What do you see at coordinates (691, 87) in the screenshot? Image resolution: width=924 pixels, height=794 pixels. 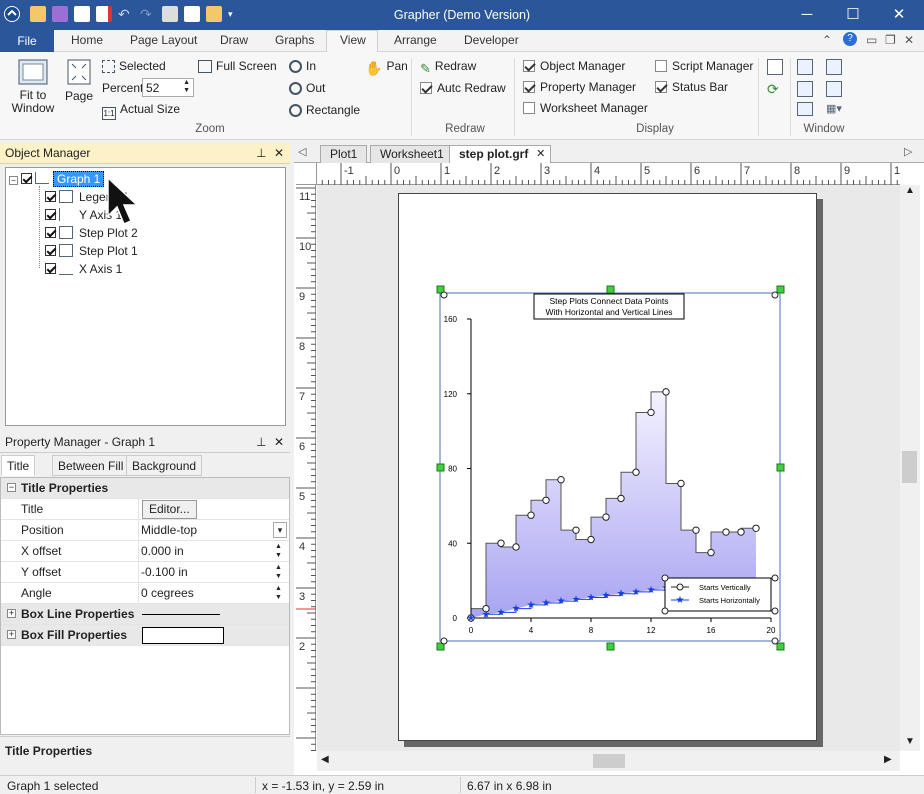 I see `status-bar-checkbox: Status Bar` at bounding box center [691, 87].